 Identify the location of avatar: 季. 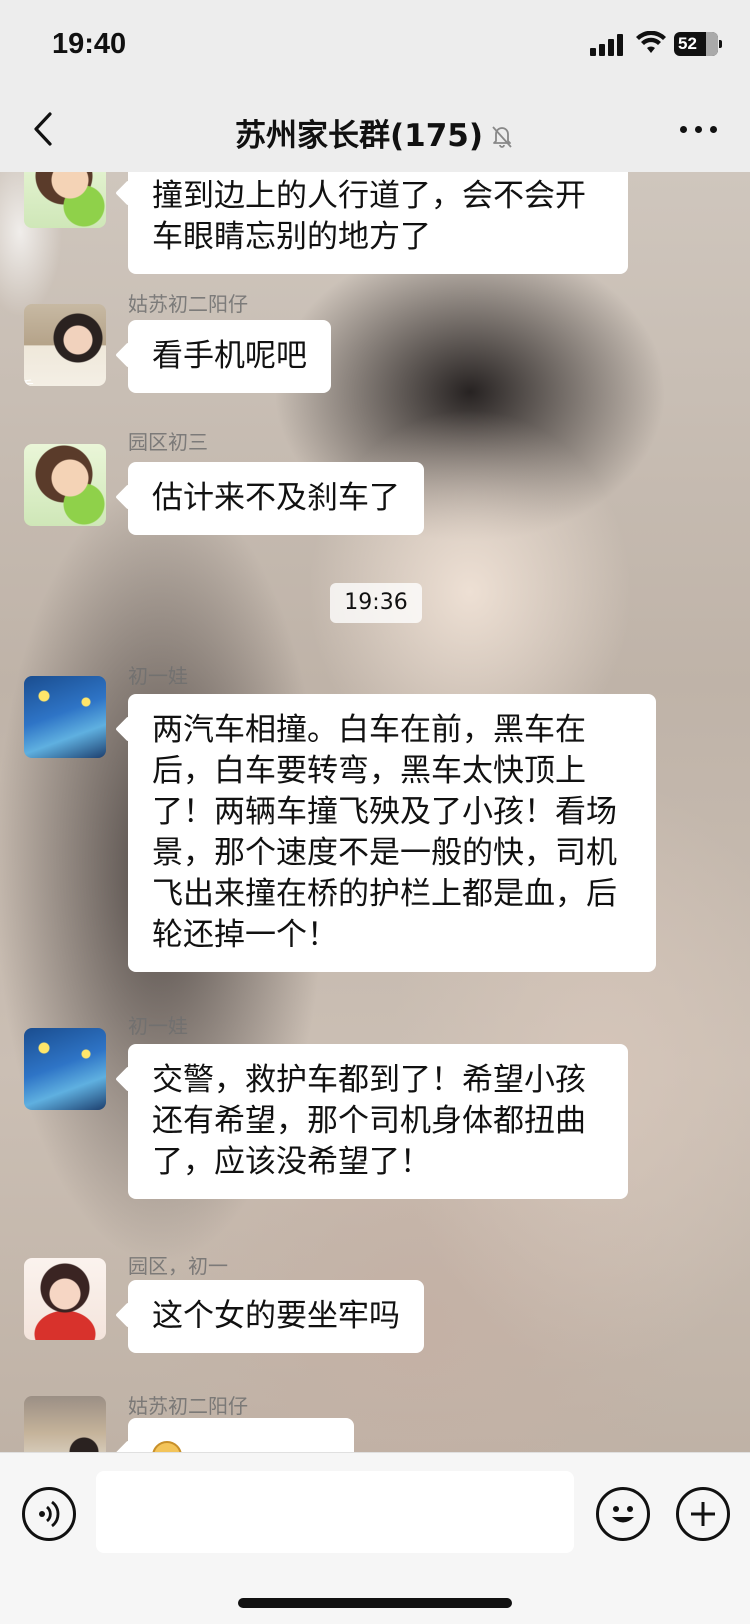
(65, 345).